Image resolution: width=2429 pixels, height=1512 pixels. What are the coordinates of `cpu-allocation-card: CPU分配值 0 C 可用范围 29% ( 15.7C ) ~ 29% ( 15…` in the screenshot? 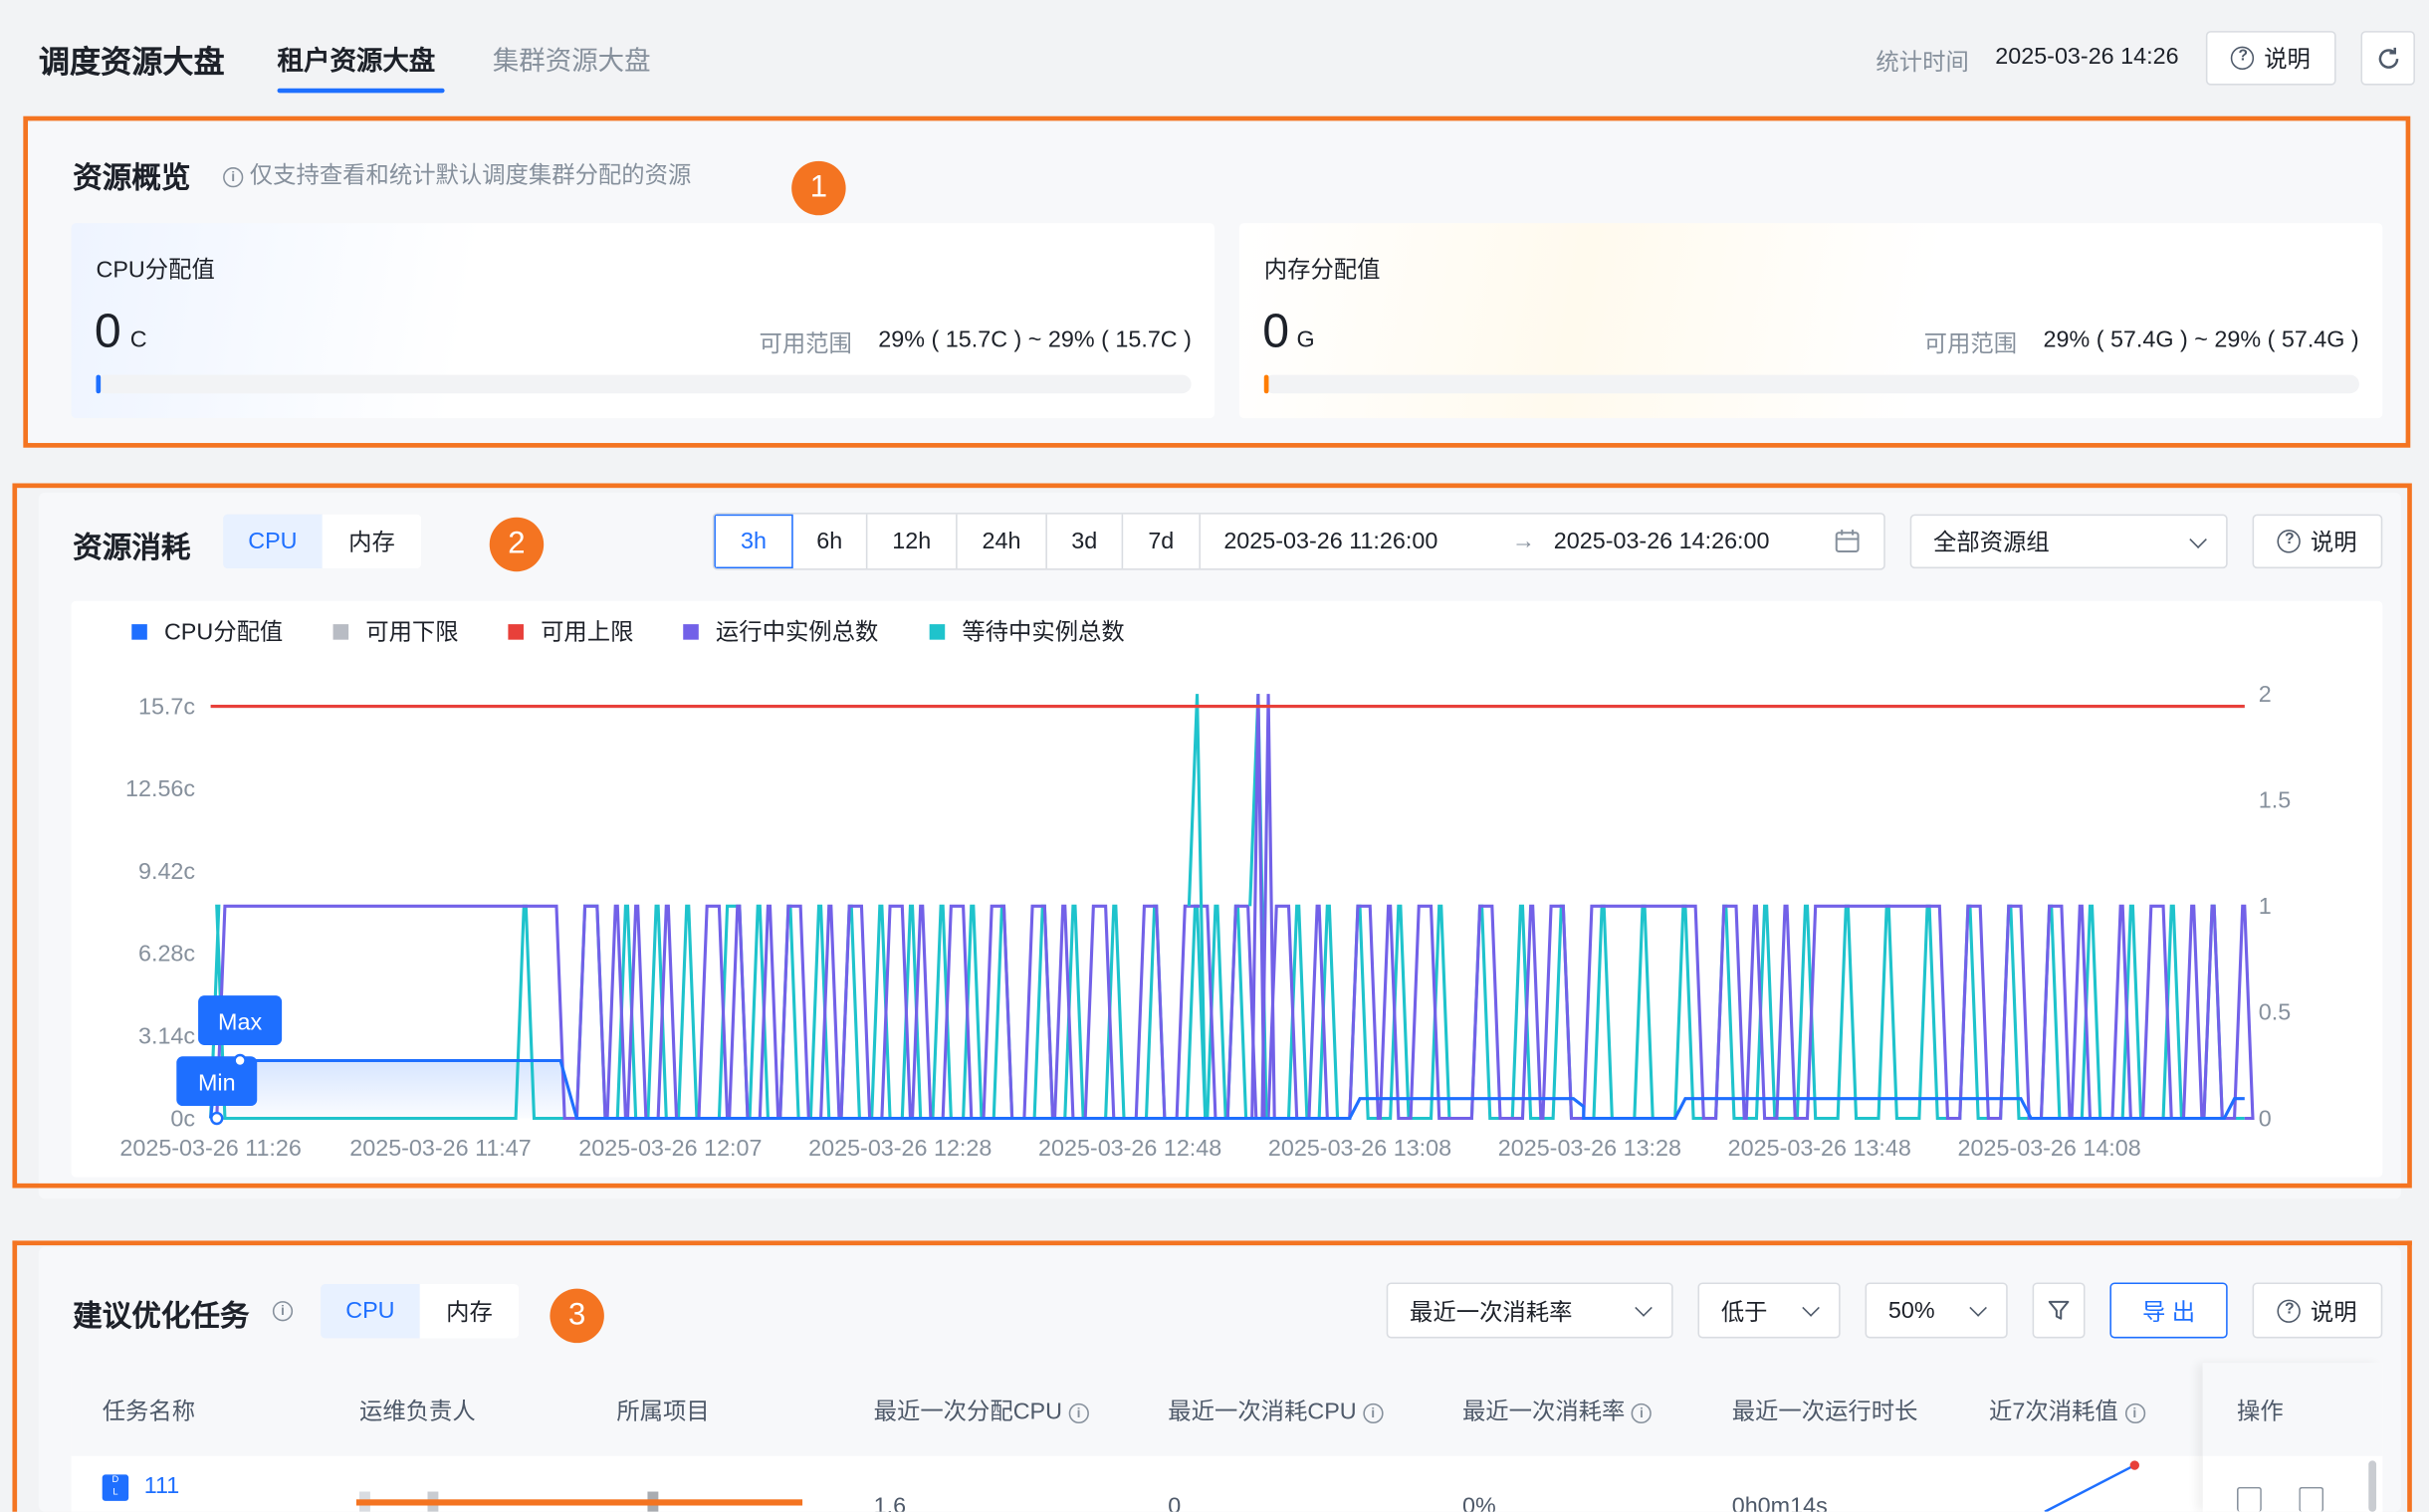 It's located at (642, 321).